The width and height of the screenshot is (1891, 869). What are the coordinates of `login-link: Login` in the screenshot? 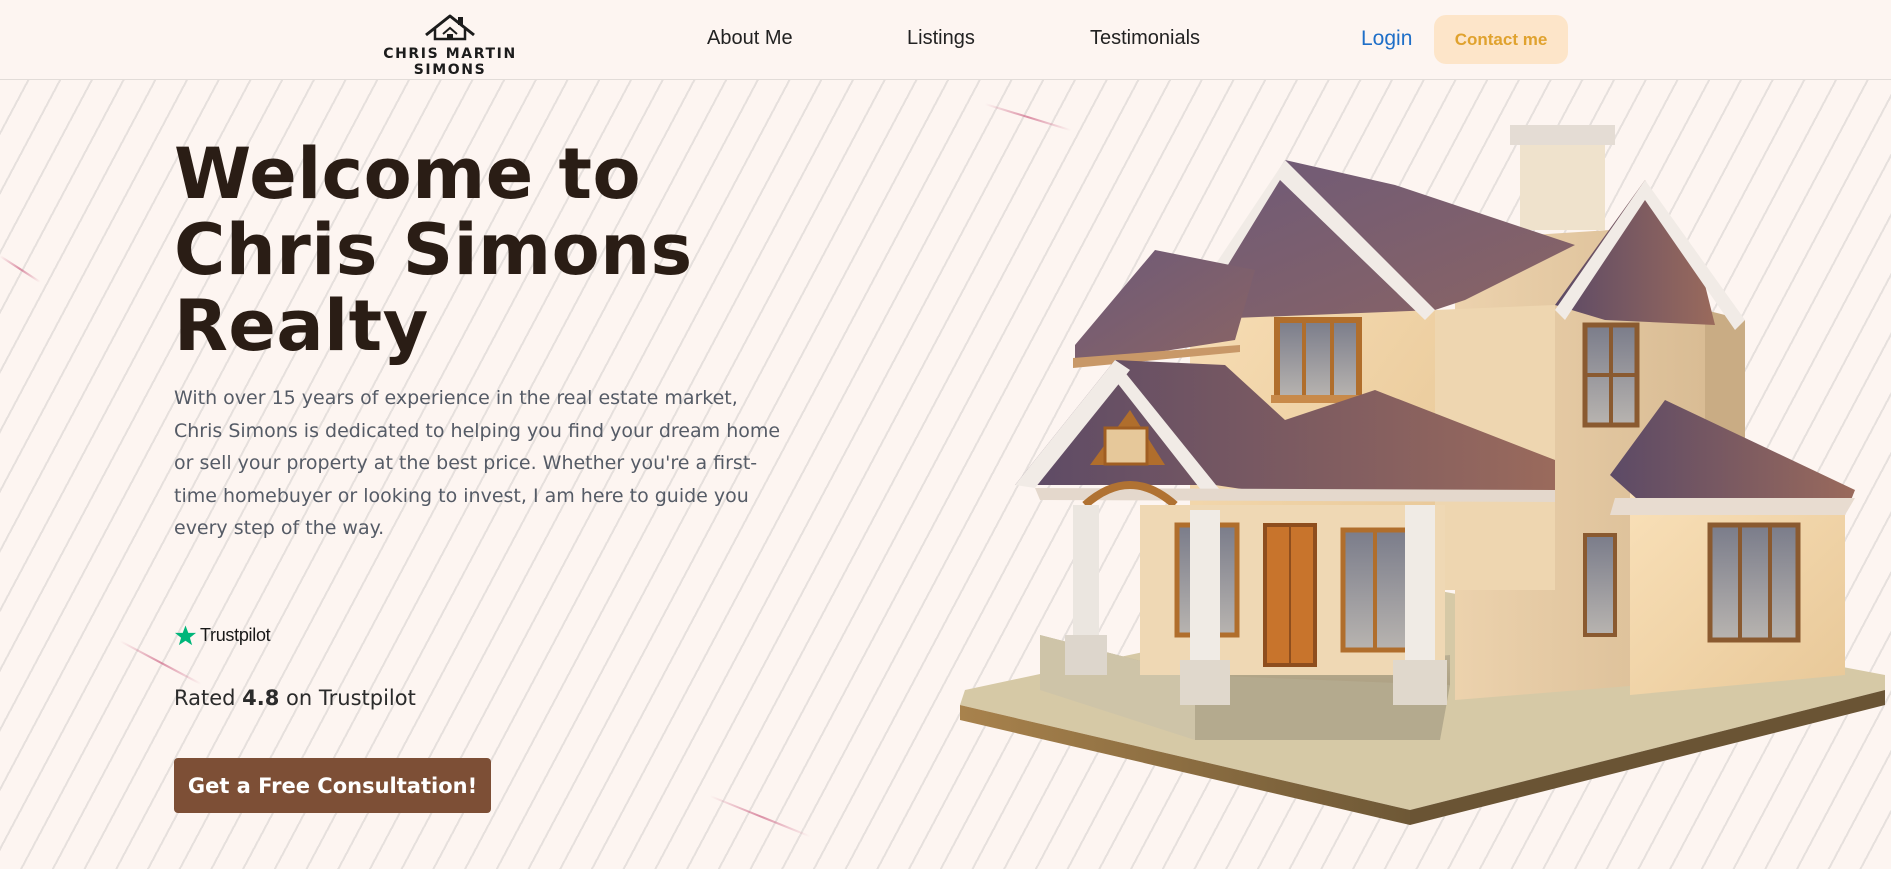 It's located at (1386, 39).